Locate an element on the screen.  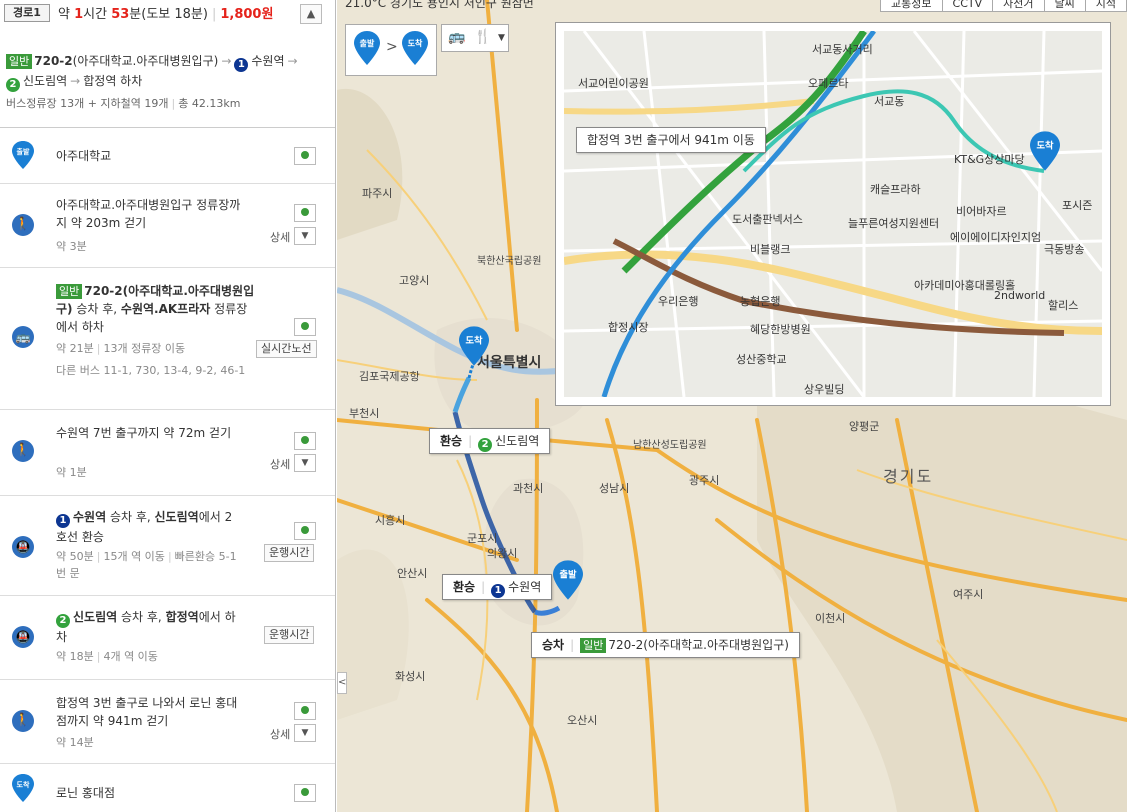
tab-cctv: CCTV is located at coordinates (967, 6).